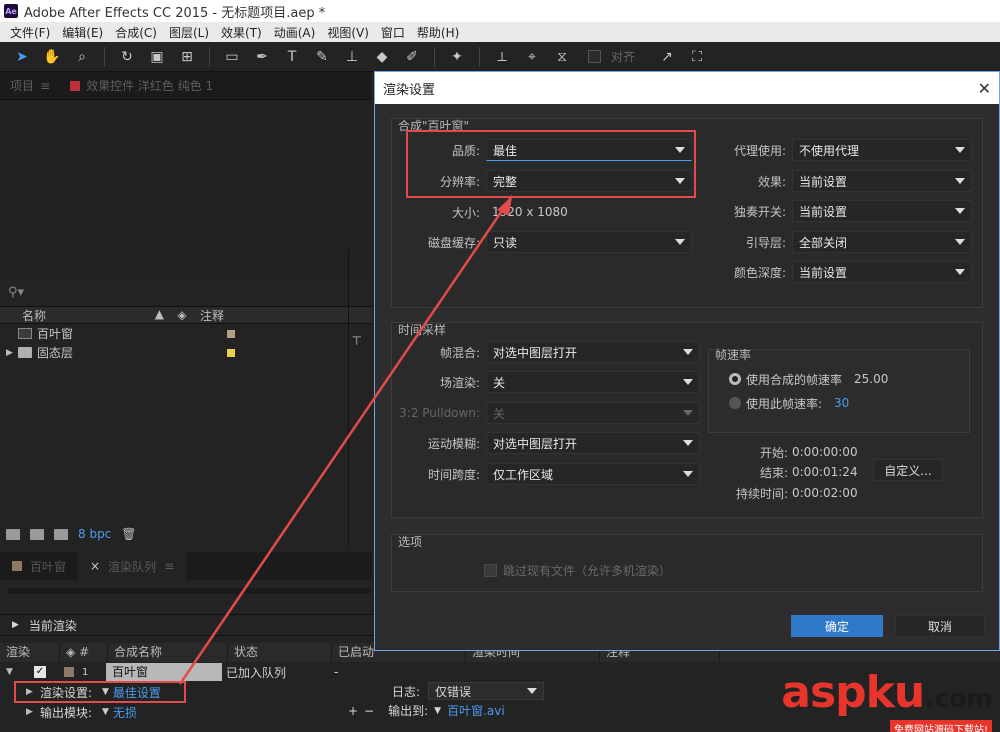 The width and height of the screenshot is (1000, 732). I want to click on puppet-tool-icon: ✦, so click(457, 57).